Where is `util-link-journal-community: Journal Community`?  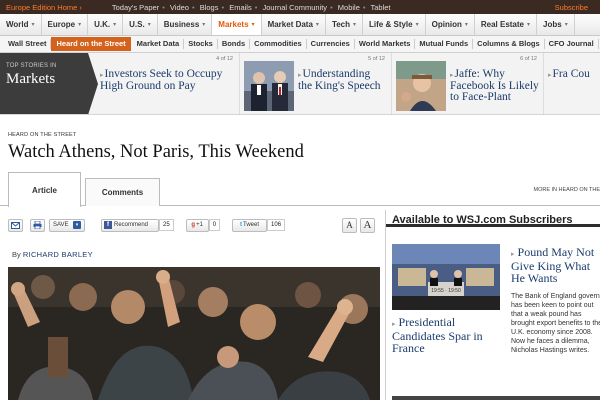
util-link-journal-community: Journal Community is located at coordinates (294, 7).